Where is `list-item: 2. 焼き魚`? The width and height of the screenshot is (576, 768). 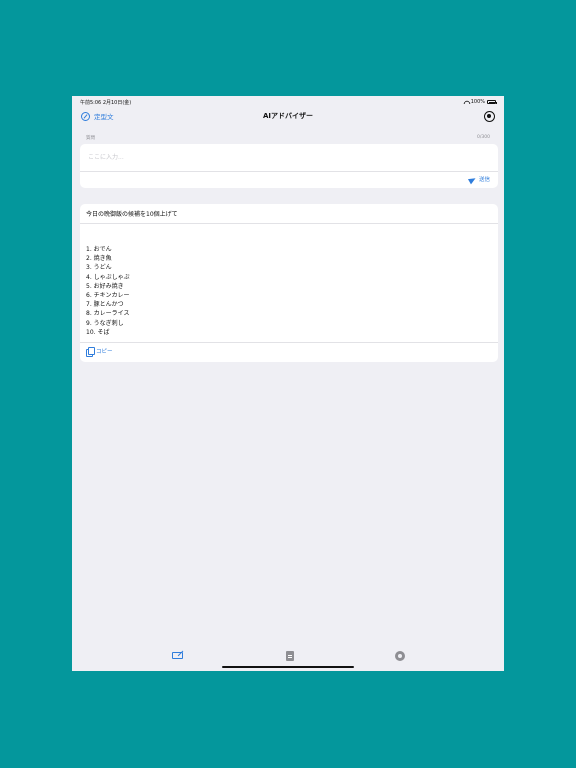
list-item: 2. 焼き魚 is located at coordinates (99, 259).